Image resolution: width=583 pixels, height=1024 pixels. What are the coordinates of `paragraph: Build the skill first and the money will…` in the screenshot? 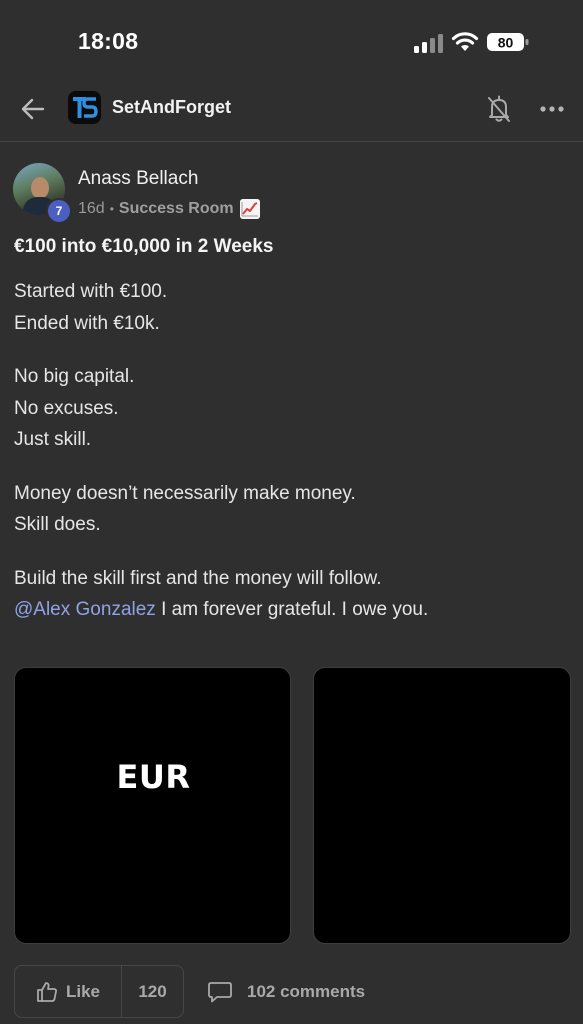 It's located at (291, 594).